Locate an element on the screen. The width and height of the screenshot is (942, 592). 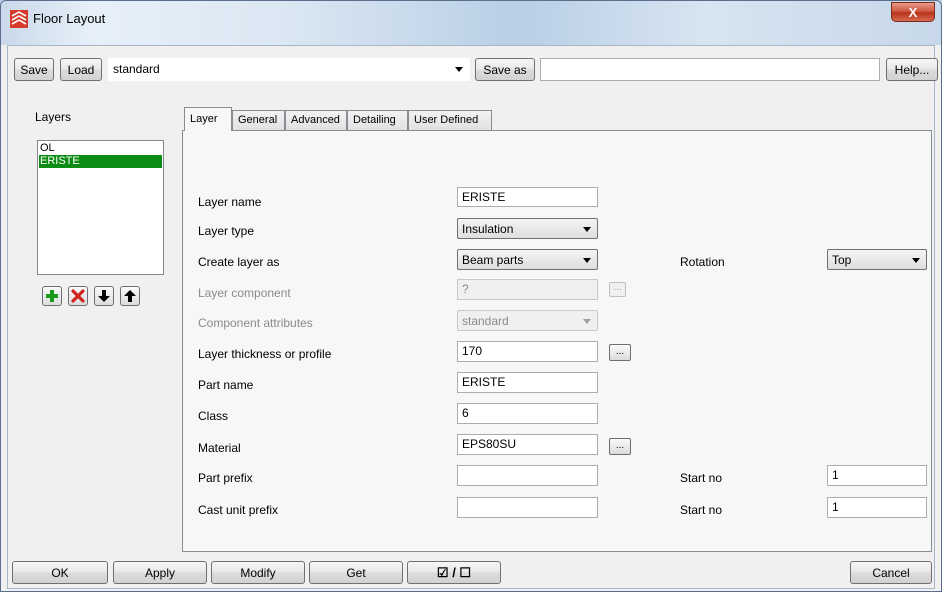
bottom-button-bar: OK Apply Modify Get ☑ / ☐ Cancel is located at coordinates (471, 572).